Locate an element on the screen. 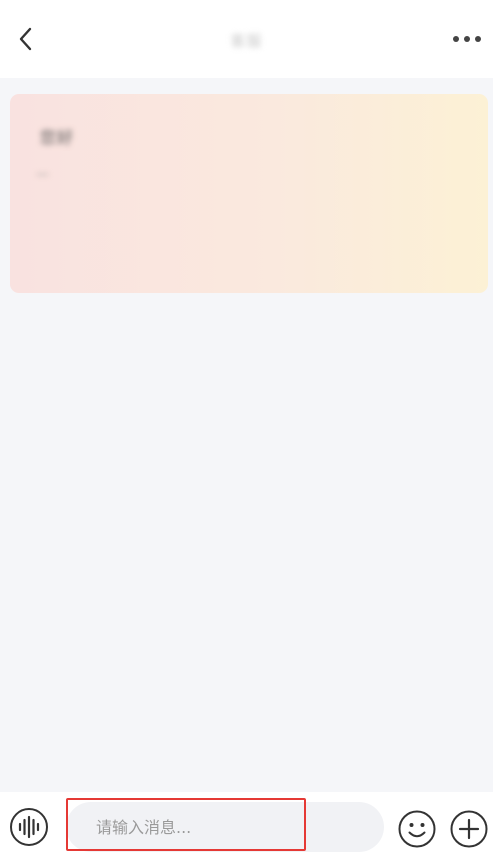  chevron-left-icon is located at coordinates (25, 39).